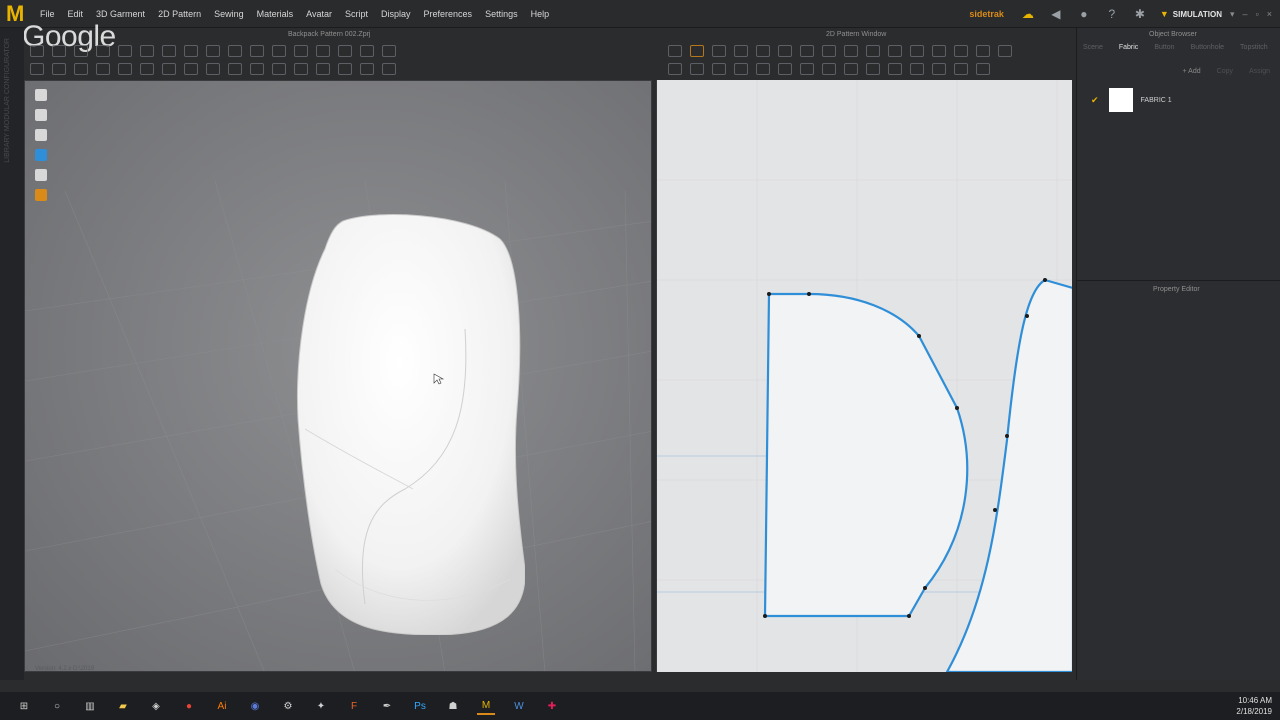 This screenshot has width=1280, height=720. Describe the element at coordinates (257, 51) in the screenshot. I see `button-icon` at that location.